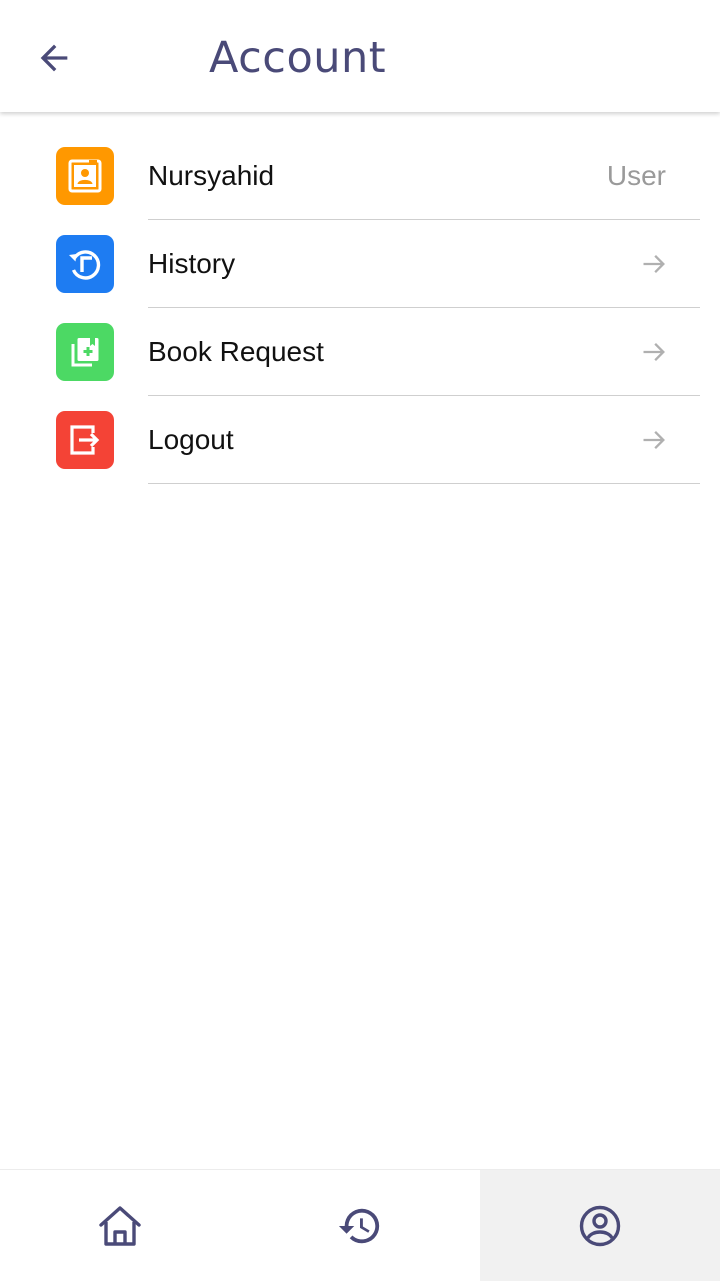 This screenshot has width=720, height=1281. I want to click on home-icon, so click(120, 1225).